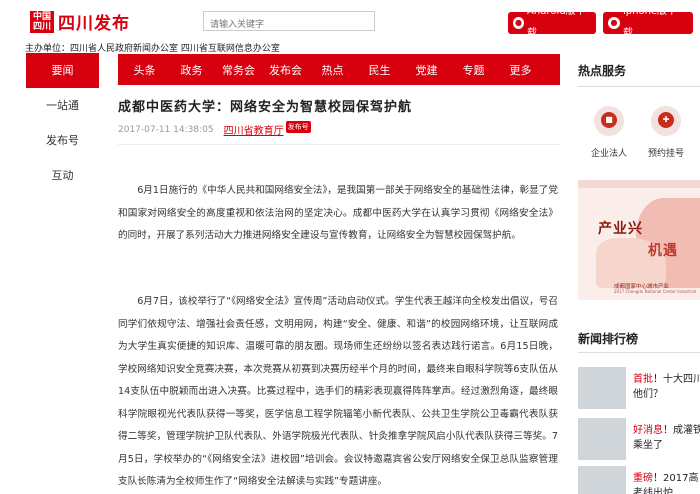 The width and height of the screenshot is (700, 494). What do you see at coordinates (62, 175) in the screenshot?
I see `left-nav-item-interact: 互动` at bounding box center [62, 175].